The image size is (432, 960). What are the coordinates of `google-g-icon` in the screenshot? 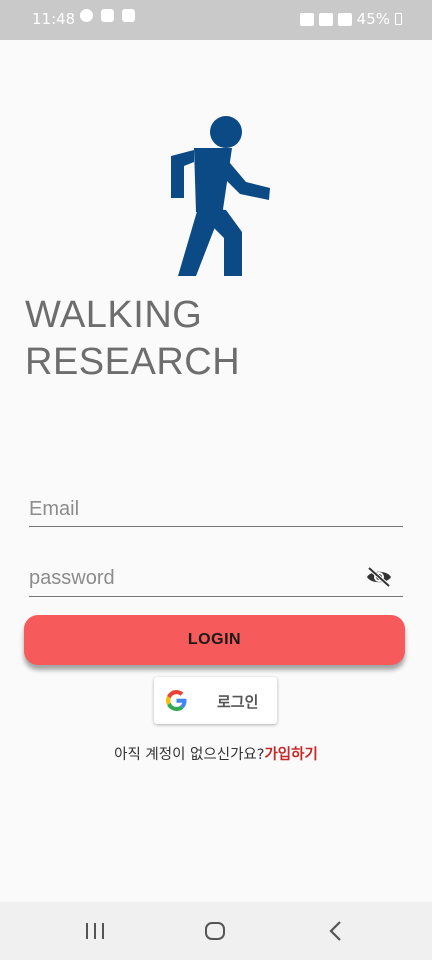 It's located at (176, 700).